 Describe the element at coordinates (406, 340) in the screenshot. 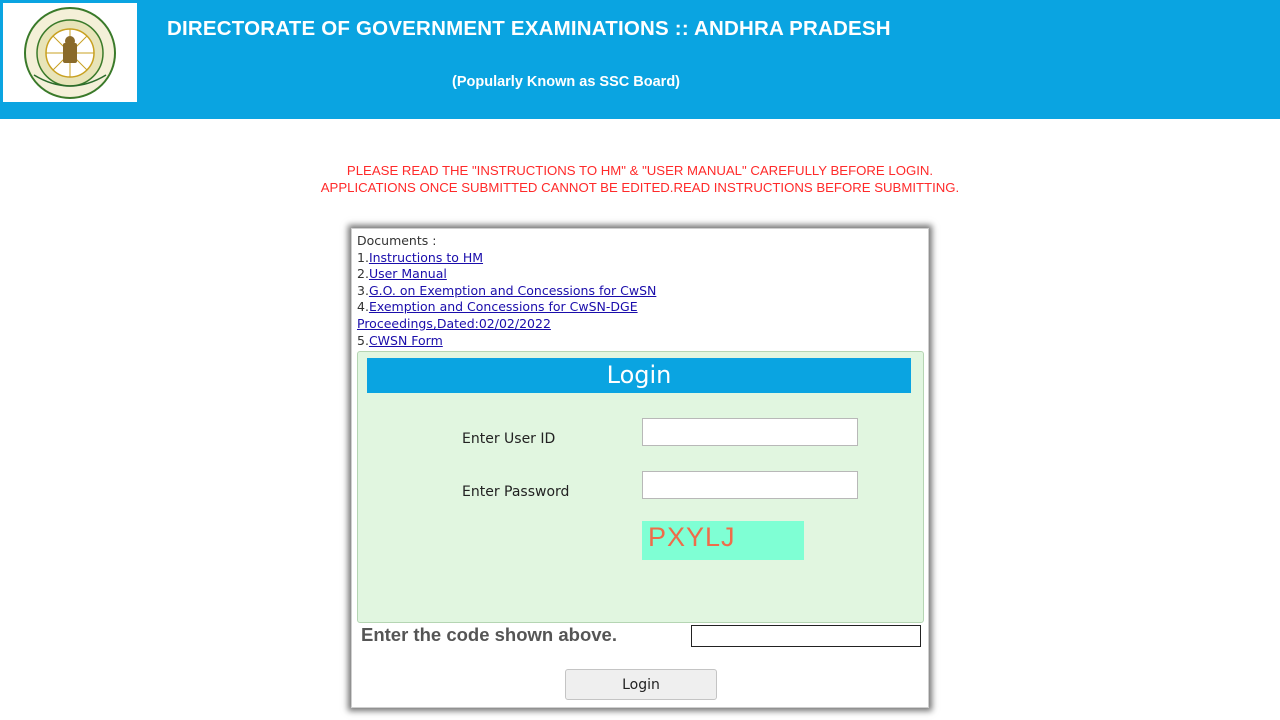

I see `cwsn-form-link: CWSN Form` at that location.